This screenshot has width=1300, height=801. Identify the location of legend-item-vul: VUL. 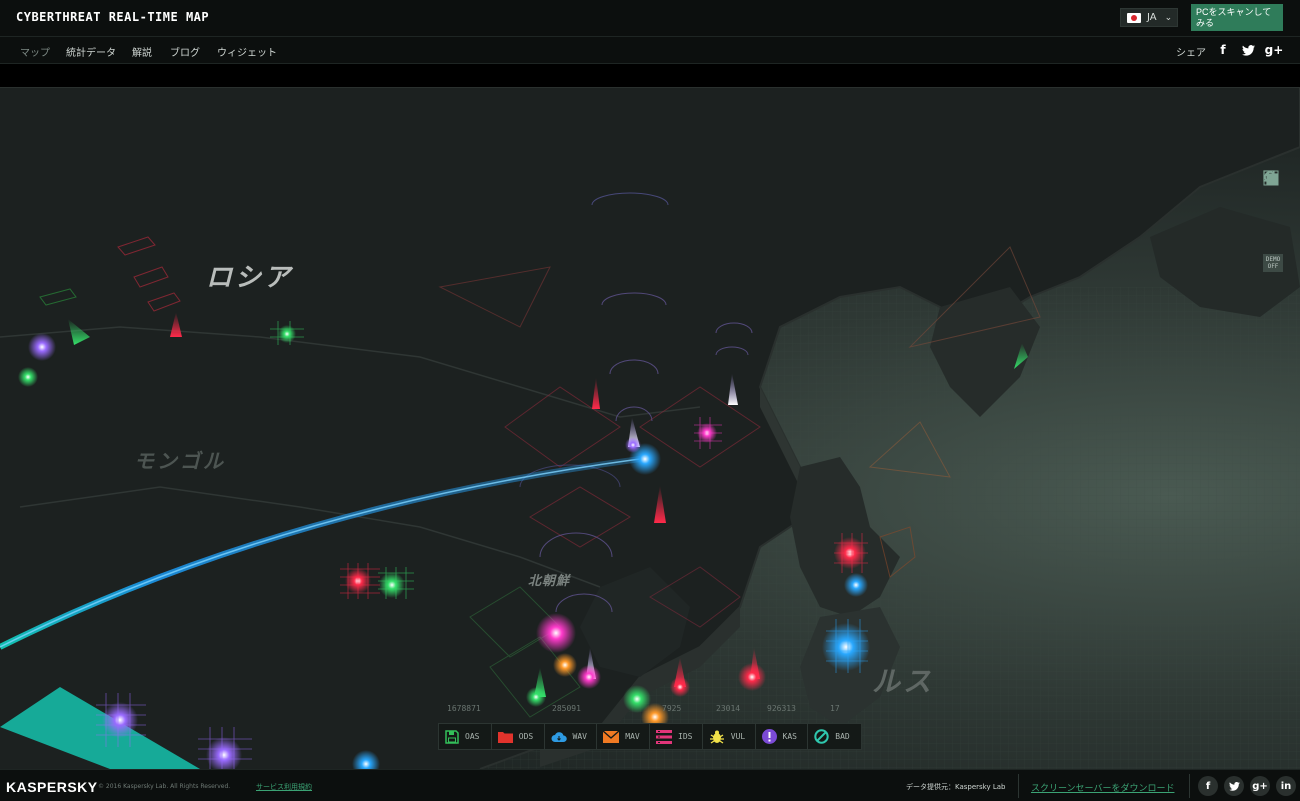
(729, 736).